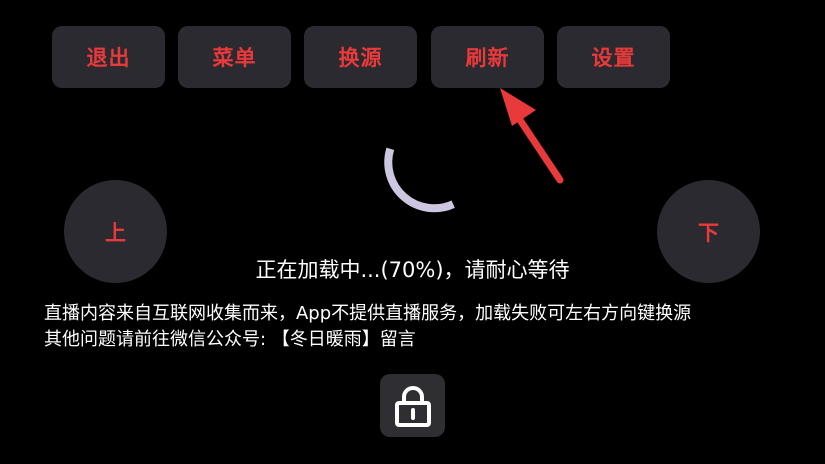  I want to click on red-arrow-icon, so click(532, 136).